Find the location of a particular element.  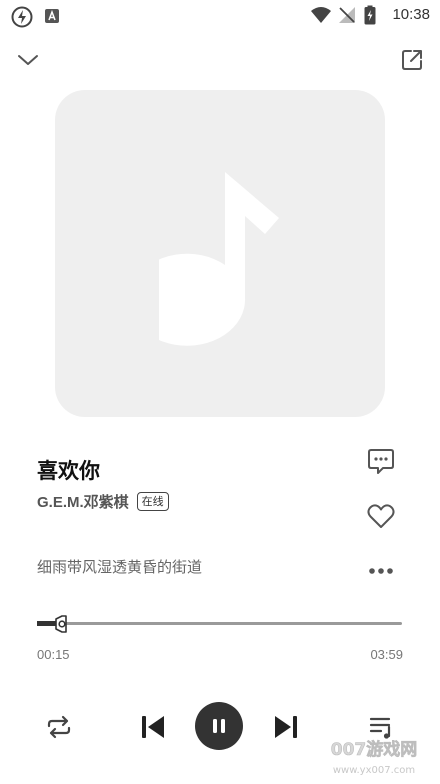

next-icon is located at coordinates (286, 727).